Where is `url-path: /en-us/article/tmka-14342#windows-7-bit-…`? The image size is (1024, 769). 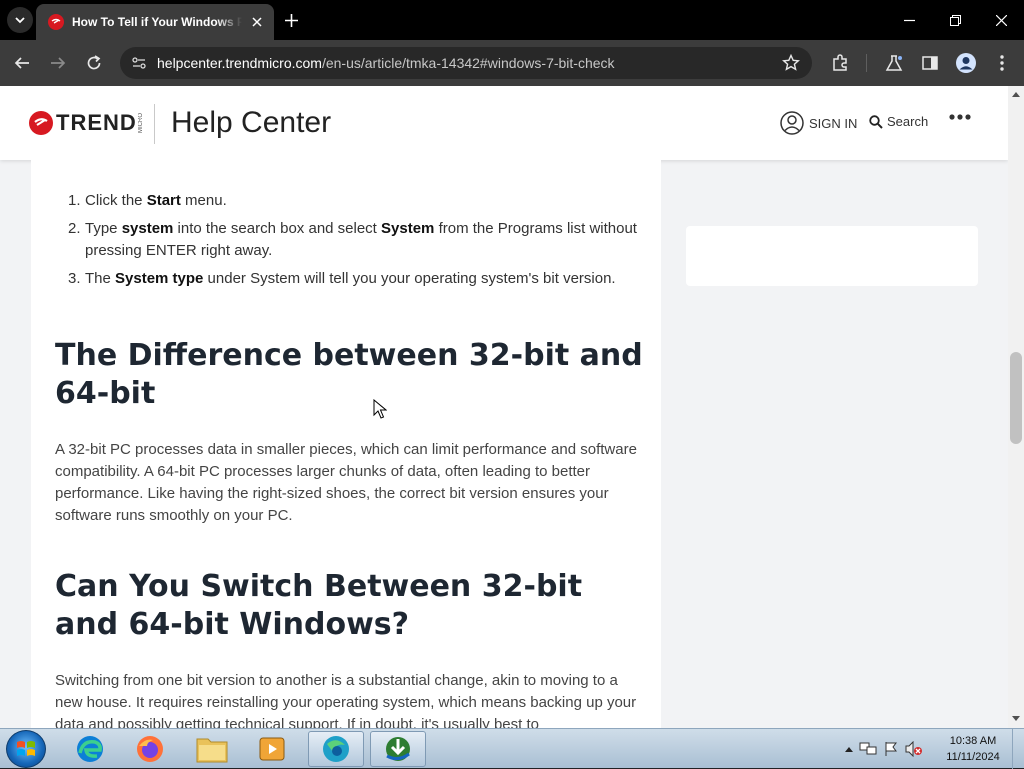
url-path: /en-us/article/tmka-14342#windows-7-bit-… is located at coordinates (468, 63).